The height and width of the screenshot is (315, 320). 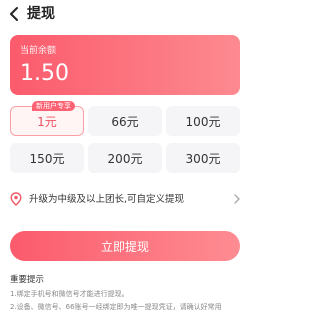 I want to click on chevron-right-icon, so click(x=237, y=199).